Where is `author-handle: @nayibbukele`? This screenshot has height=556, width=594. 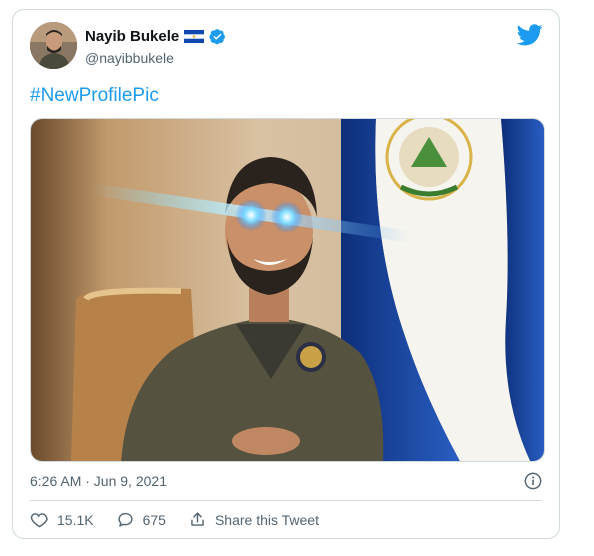
author-handle: @nayibbukele is located at coordinates (129, 58).